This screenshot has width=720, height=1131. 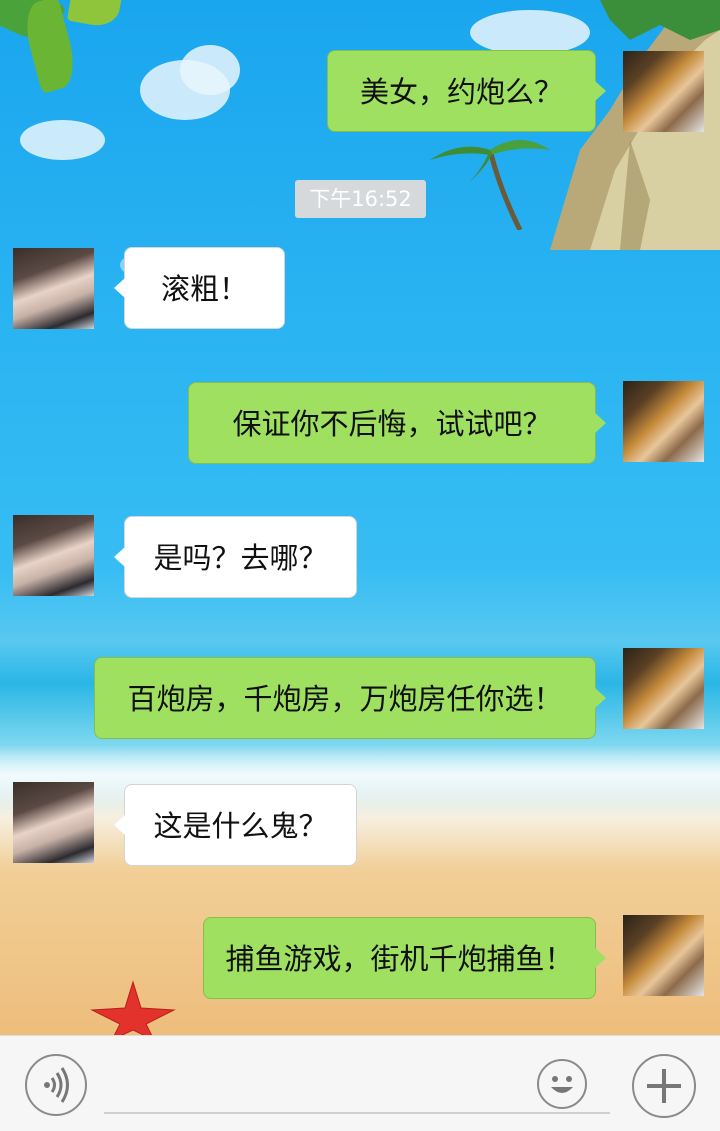 What do you see at coordinates (133, 1007) in the screenshot?
I see `starfish-decoration` at bounding box center [133, 1007].